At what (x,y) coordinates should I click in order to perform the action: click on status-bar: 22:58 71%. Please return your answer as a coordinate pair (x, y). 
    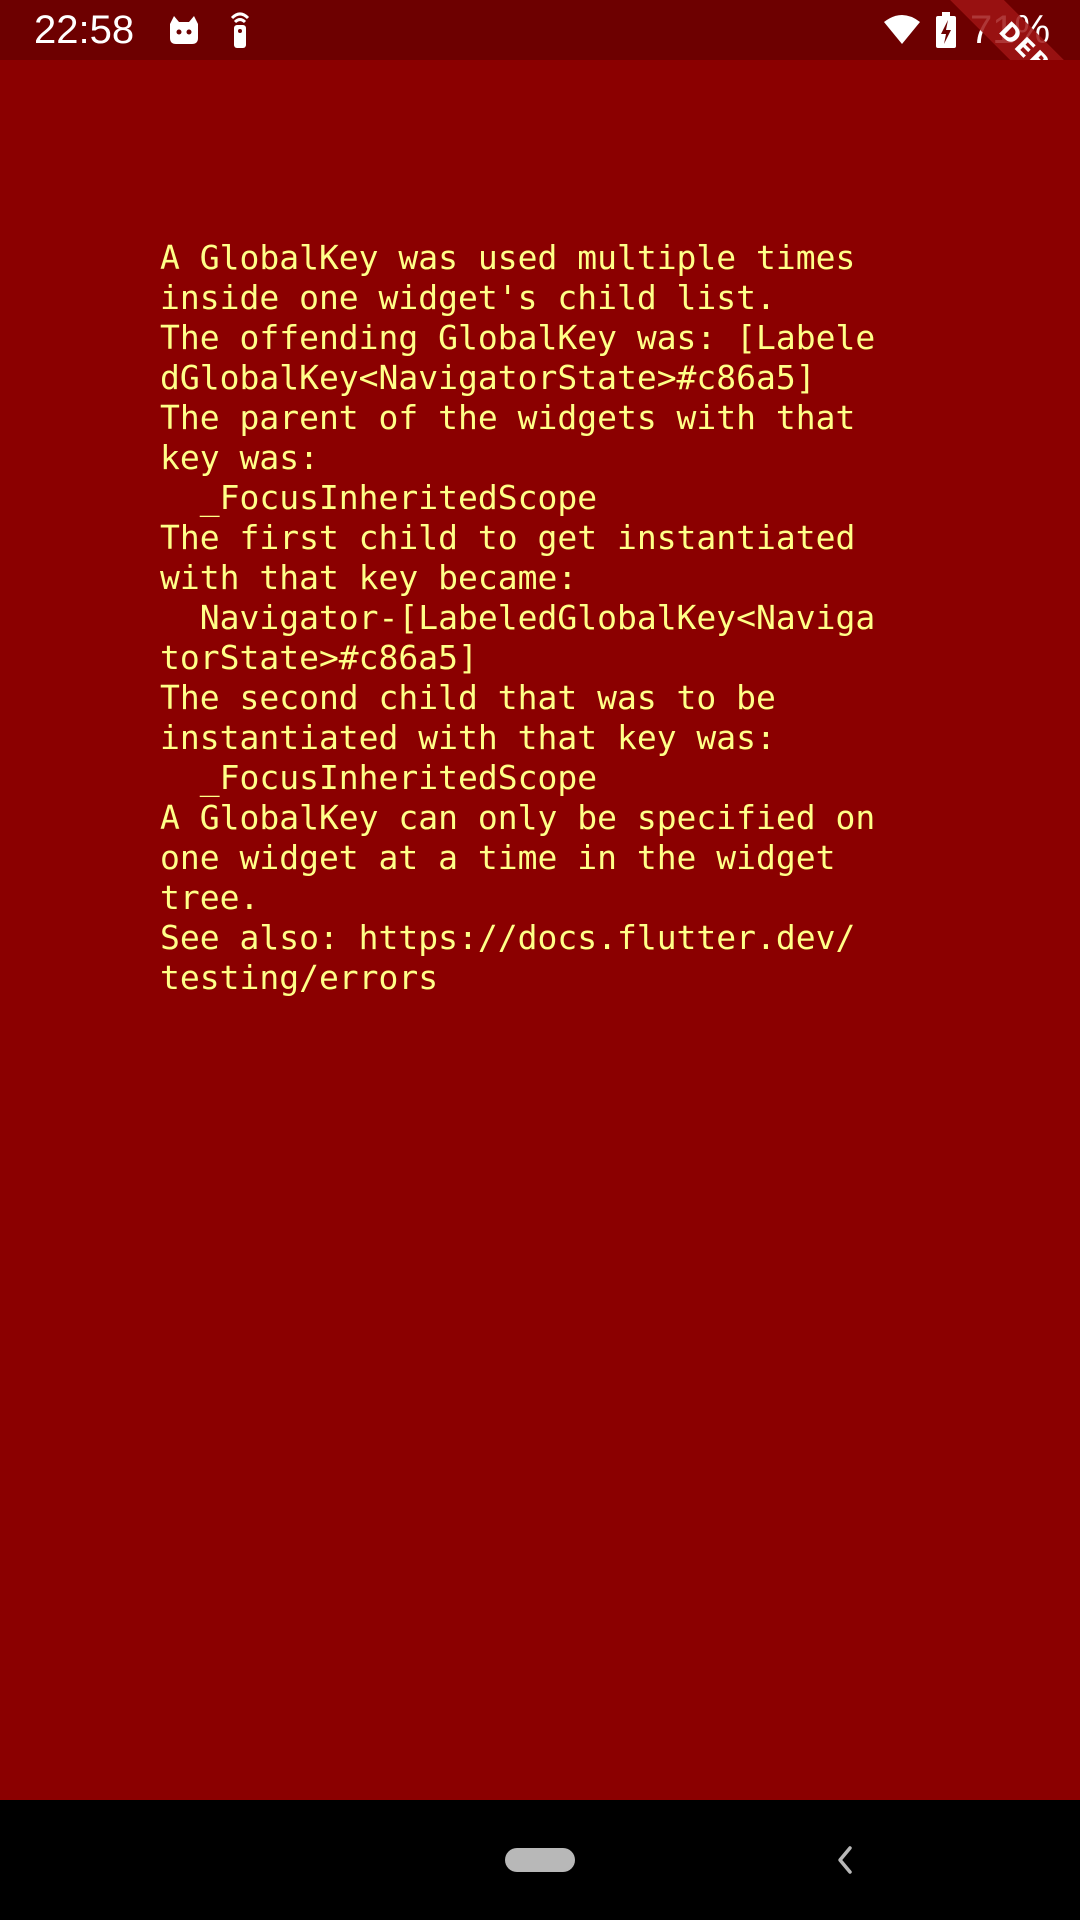
    Looking at the image, I should click on (540, 30).